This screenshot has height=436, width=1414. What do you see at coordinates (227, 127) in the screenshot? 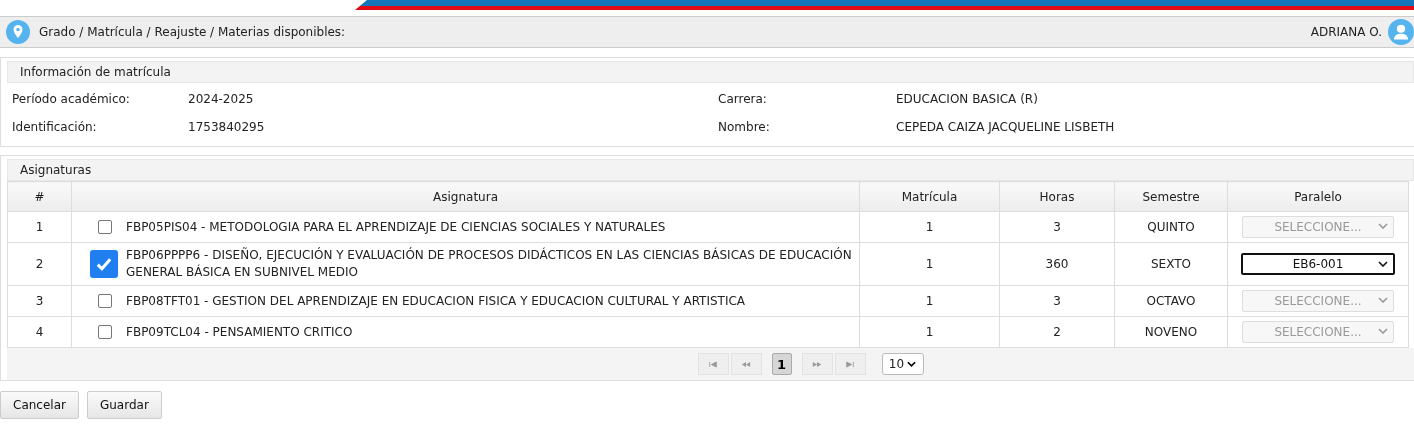
I see `field-value: 1753840295` at bounding box center [227, 127].